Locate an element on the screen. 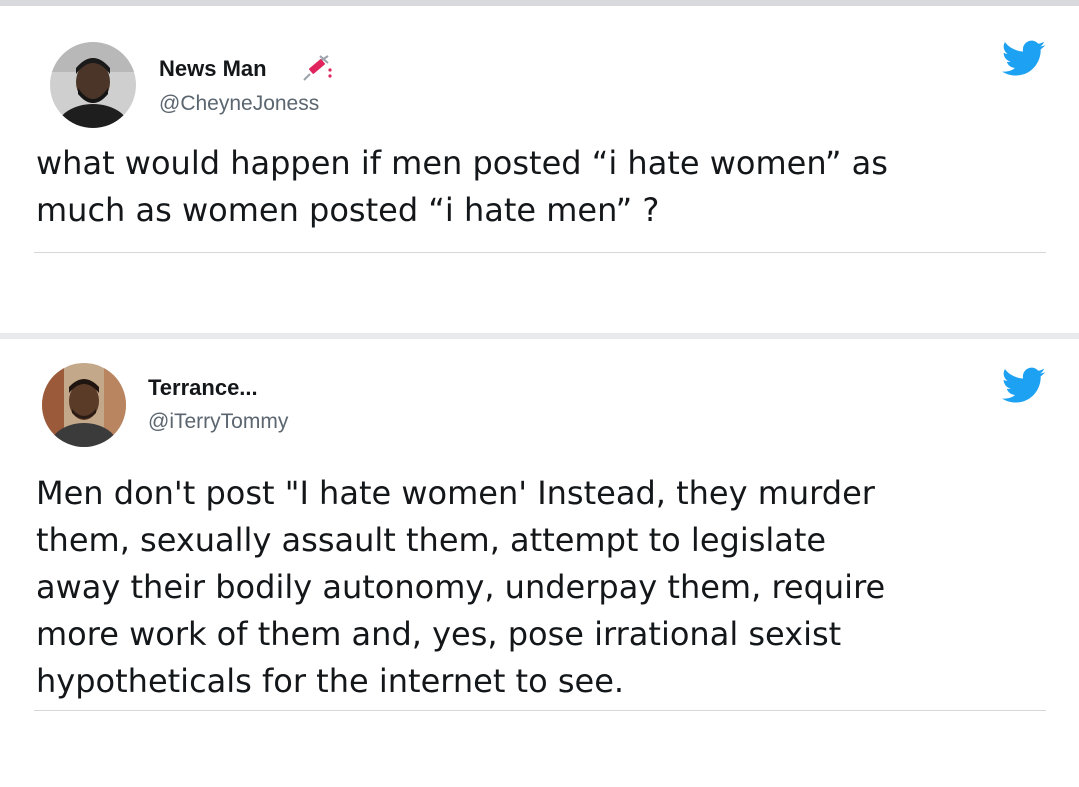 This screenshot has width=1079, height=787. author-handle: @iTerryTommy is located at coordinates (218, 422).